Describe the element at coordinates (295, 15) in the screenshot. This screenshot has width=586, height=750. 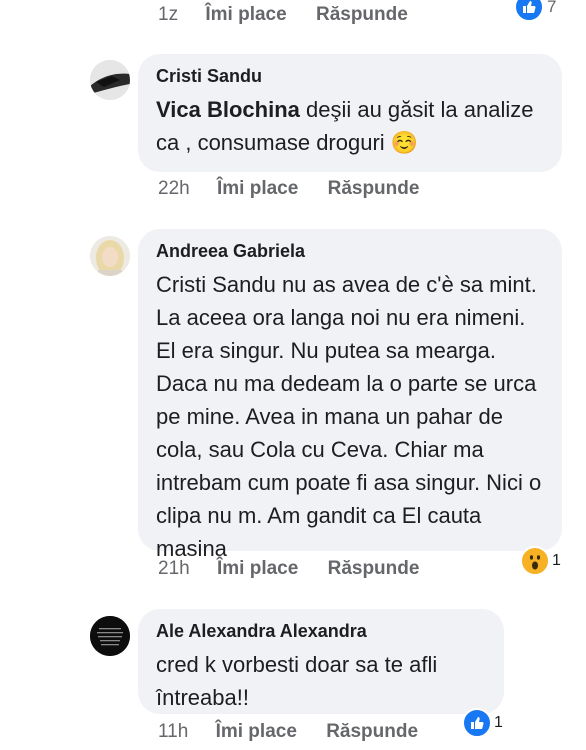
I see `comment-meta-row: 1z Îmi place Răspunde` at that location.